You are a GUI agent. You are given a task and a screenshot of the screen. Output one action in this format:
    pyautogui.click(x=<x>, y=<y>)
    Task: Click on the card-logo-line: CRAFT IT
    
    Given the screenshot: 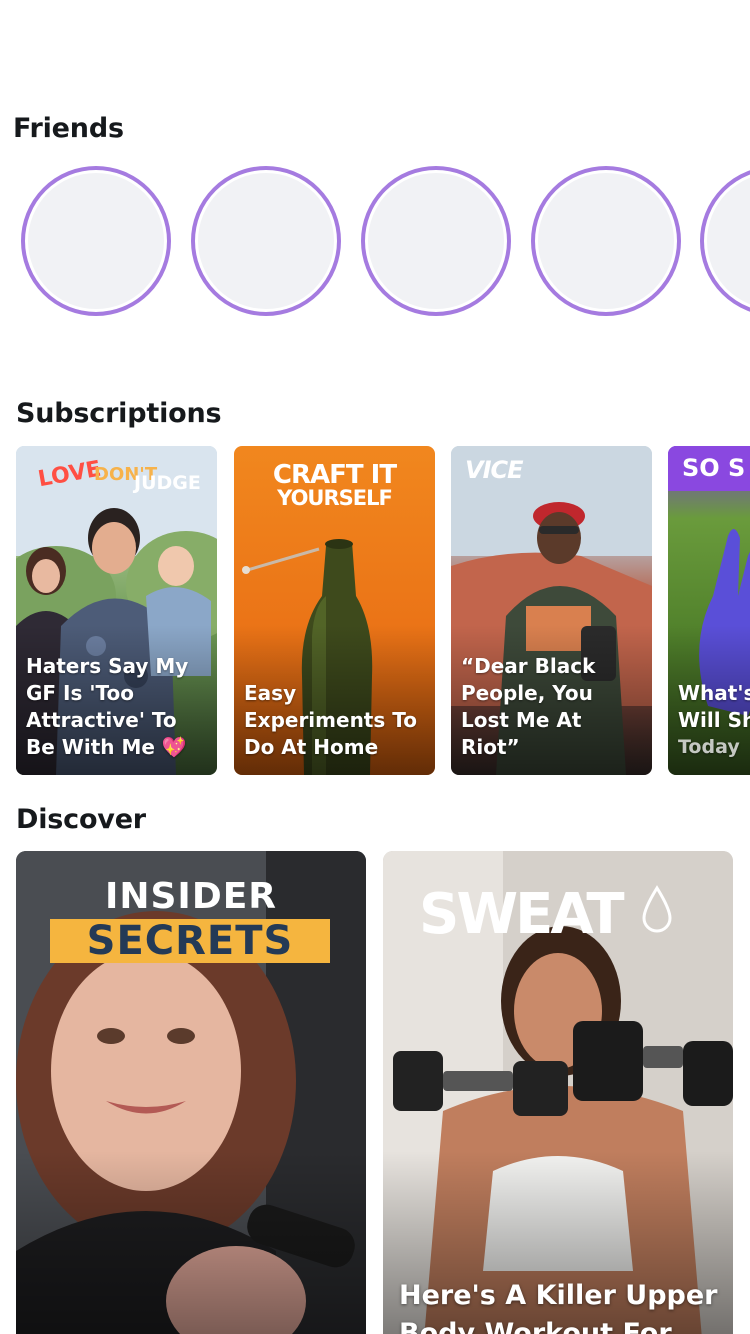 What is the action you would take?
    pyautogui.click(x=334, y=475)
    